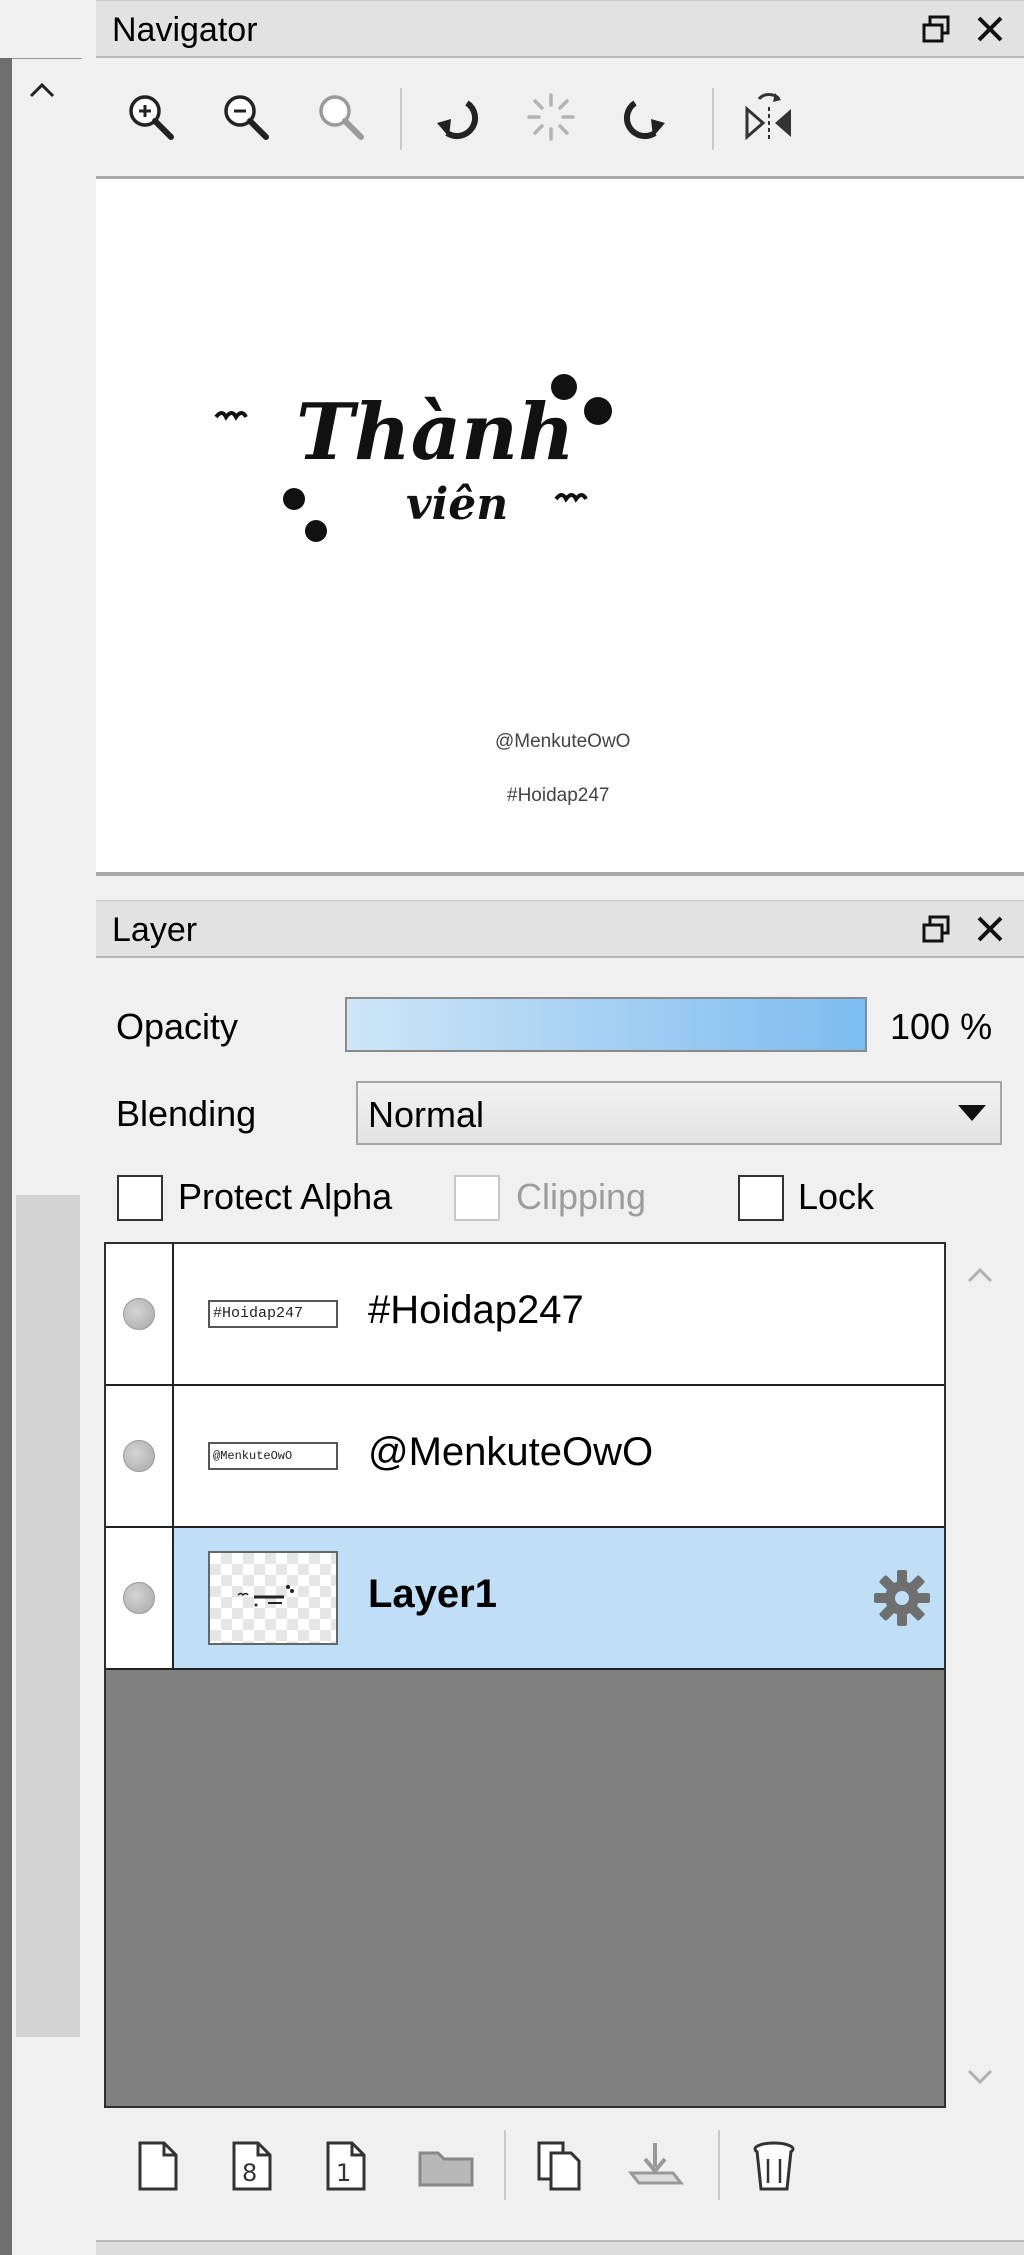  Describe the element at coordinates (980, 2077) in the screenshot. I see `chevron-down-icon` at that location.